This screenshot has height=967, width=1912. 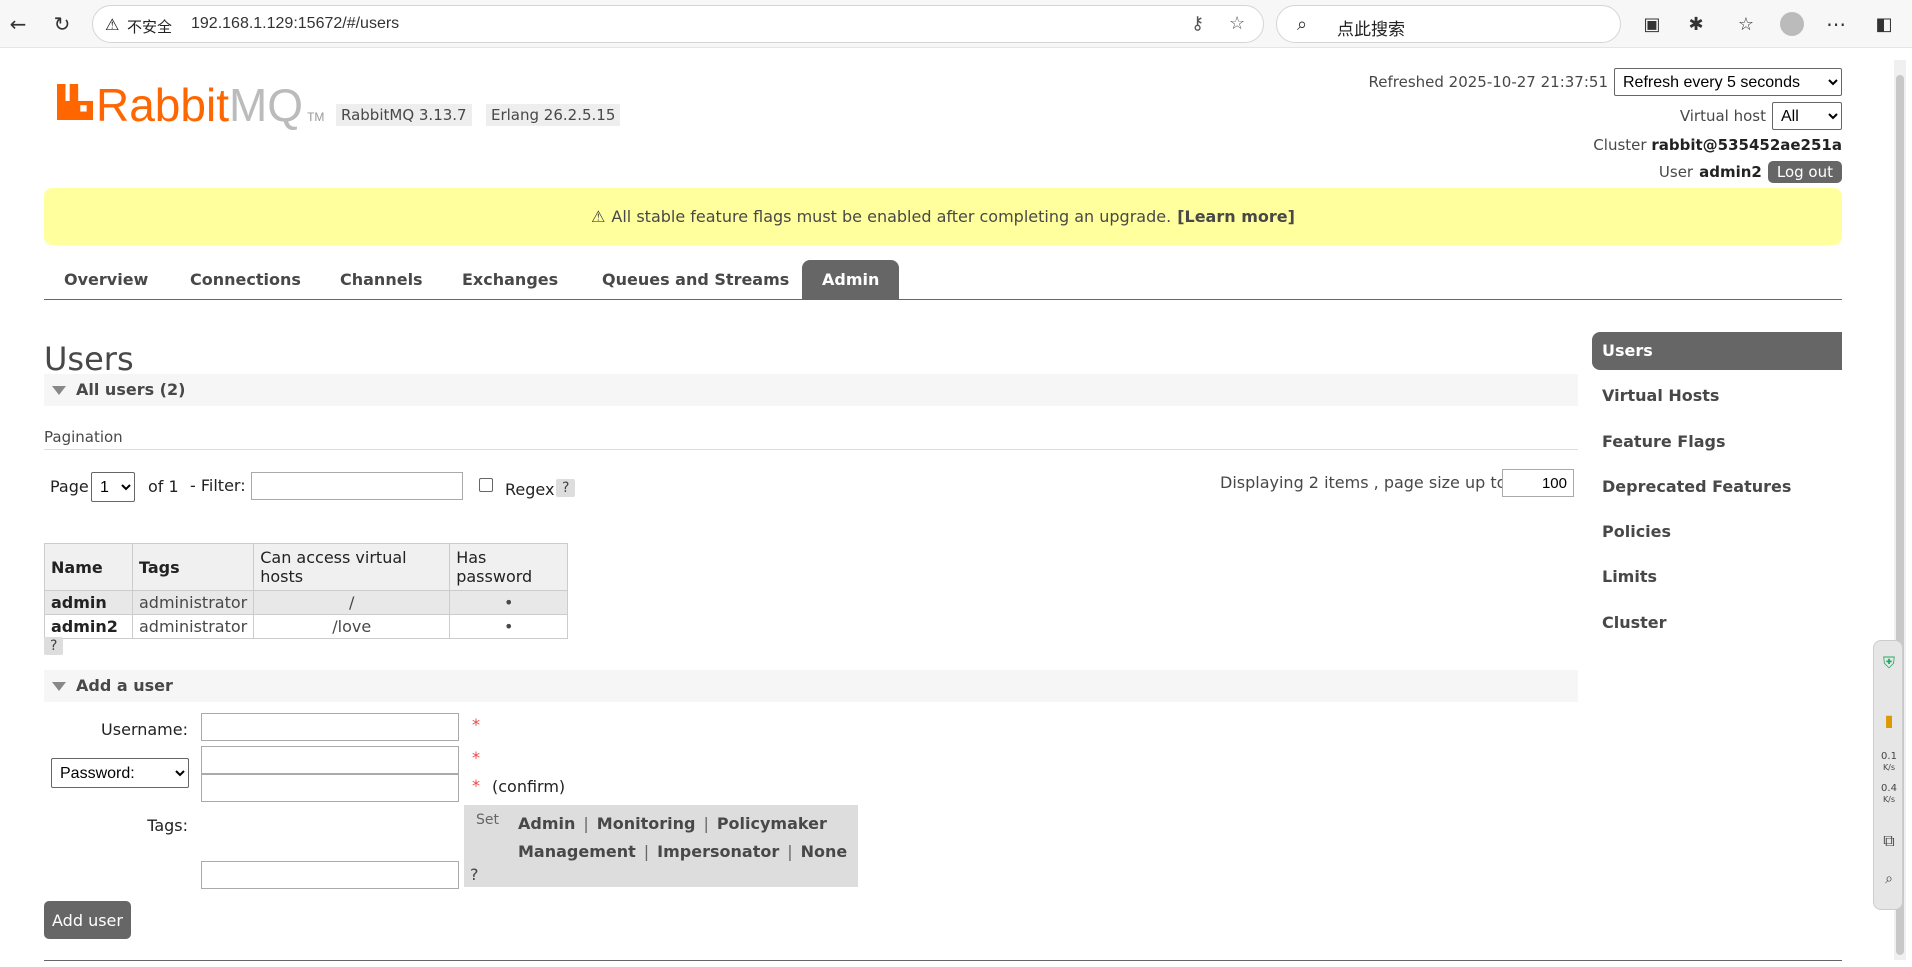 I want to click on browser-search: ⌕ 点此搜索, so click(x=1448, y=24).